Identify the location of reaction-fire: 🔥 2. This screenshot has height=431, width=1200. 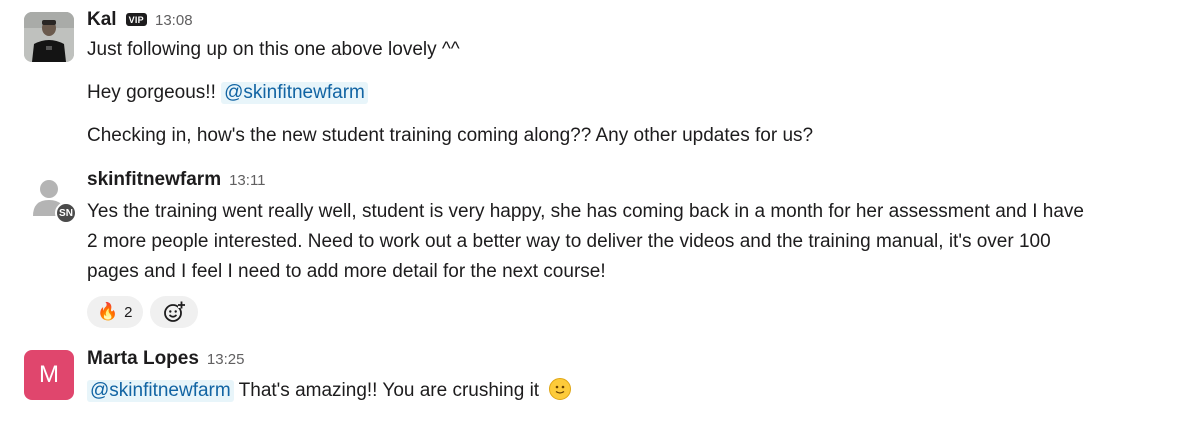
(115, 312).